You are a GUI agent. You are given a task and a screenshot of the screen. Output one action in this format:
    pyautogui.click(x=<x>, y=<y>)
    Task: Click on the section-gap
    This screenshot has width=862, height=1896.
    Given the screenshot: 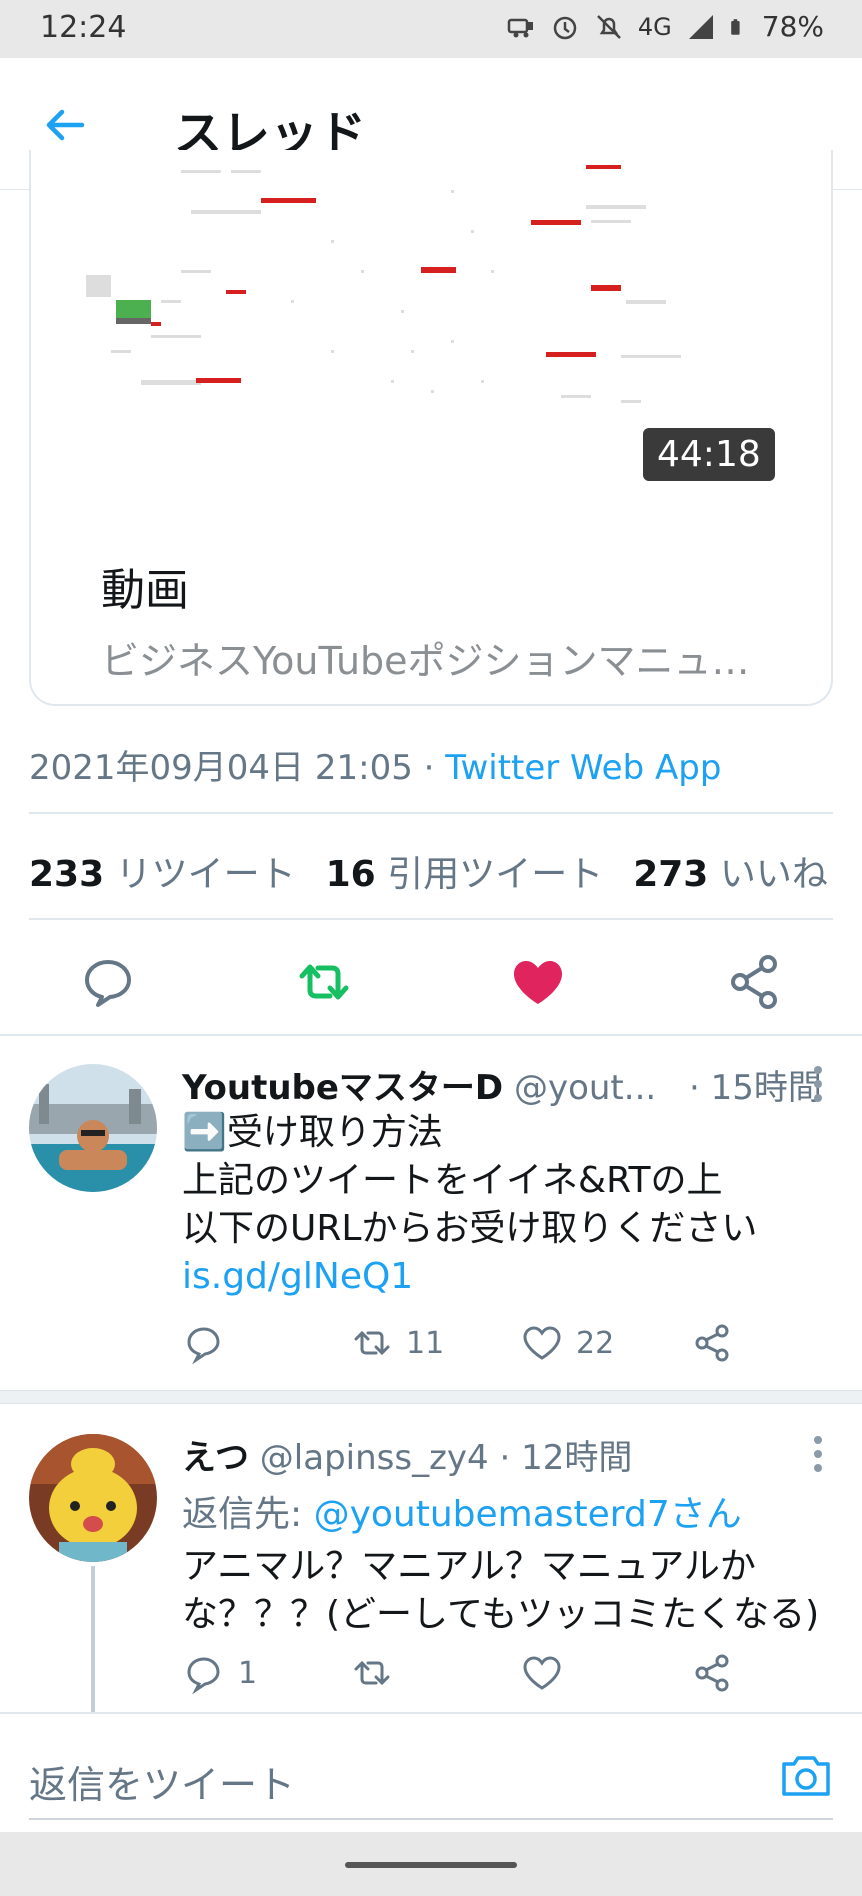 What is the action you would take?
    pyautogui.click(x=431, y=1397)
    